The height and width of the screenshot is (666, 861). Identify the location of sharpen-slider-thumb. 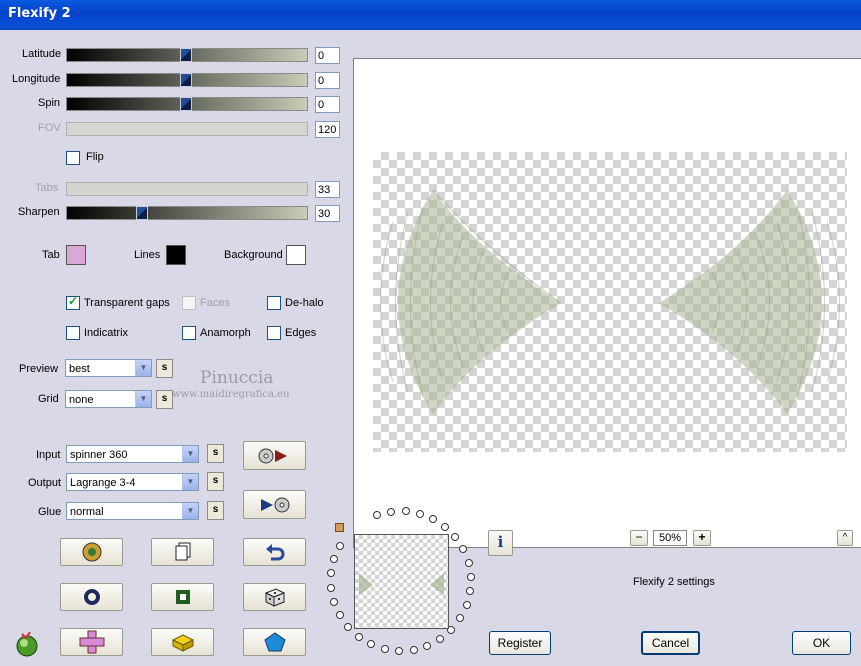
(142, 213).